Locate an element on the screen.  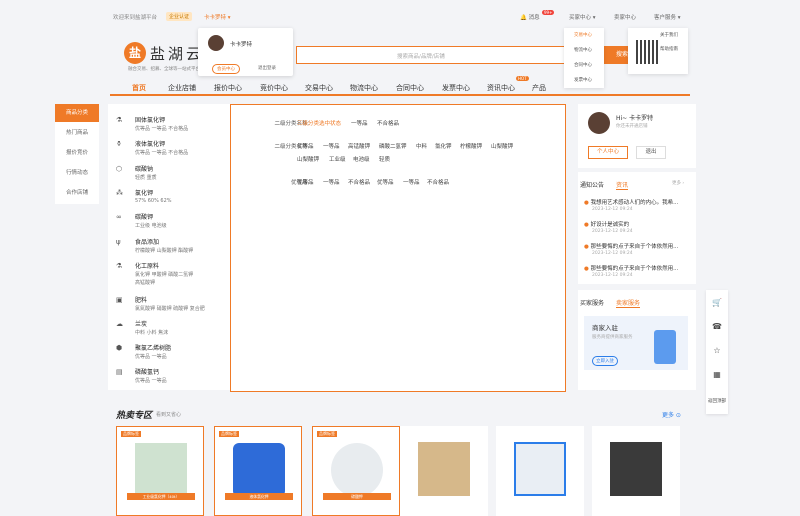
service-dropdown: 关于我们 帮助指南 is located at coordinates (658, 51).